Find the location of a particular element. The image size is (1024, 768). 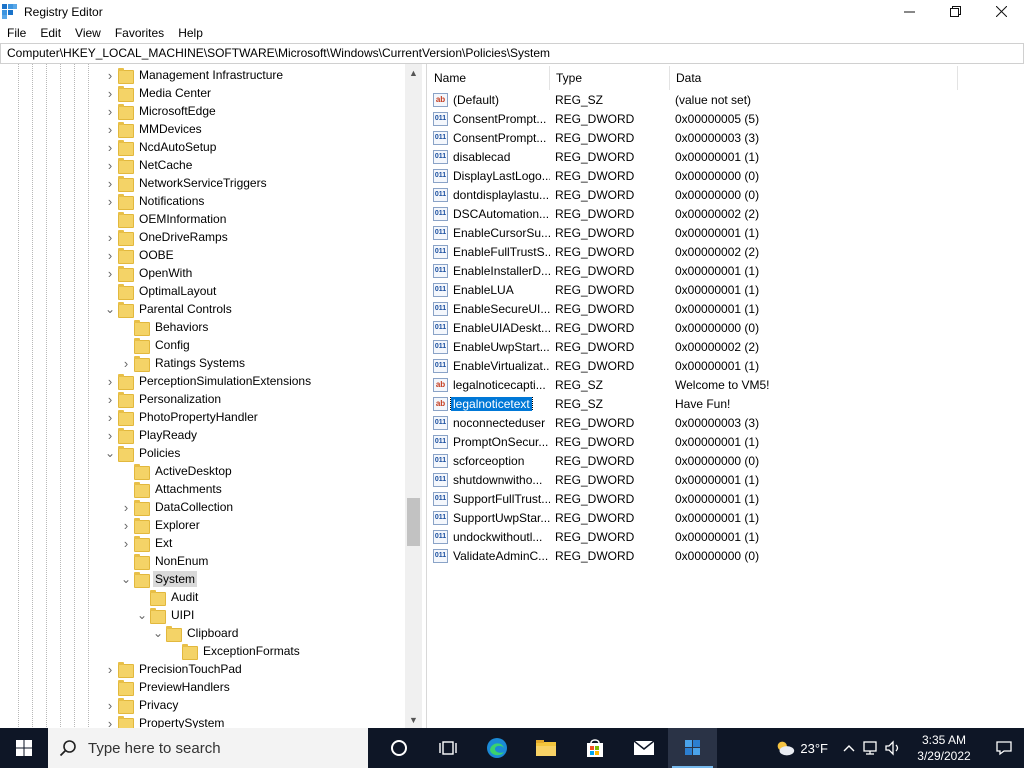

taskbar-search-box: Type here to search is located at coordinates (208, 748).